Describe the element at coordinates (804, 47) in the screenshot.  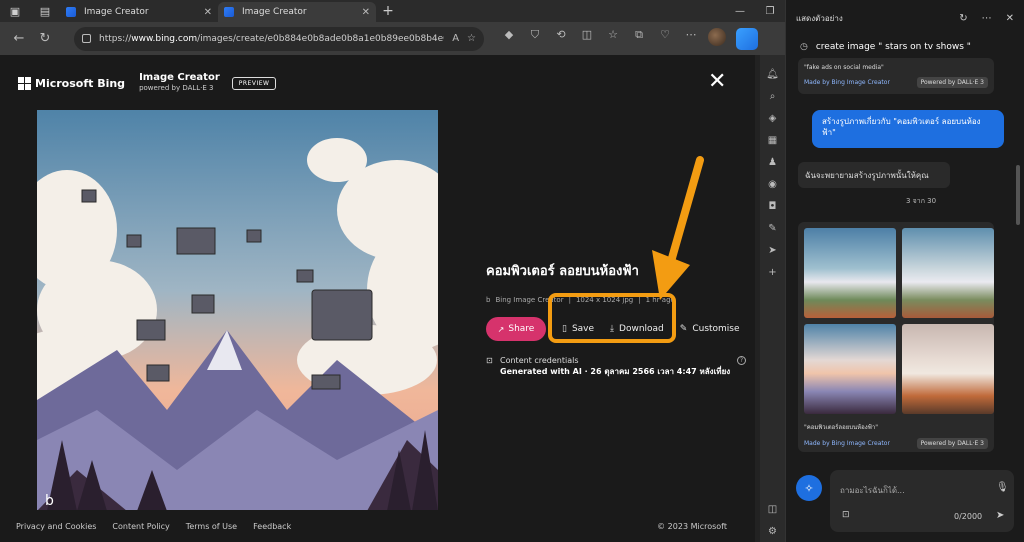
I see `history-icon: ◷` at that location.